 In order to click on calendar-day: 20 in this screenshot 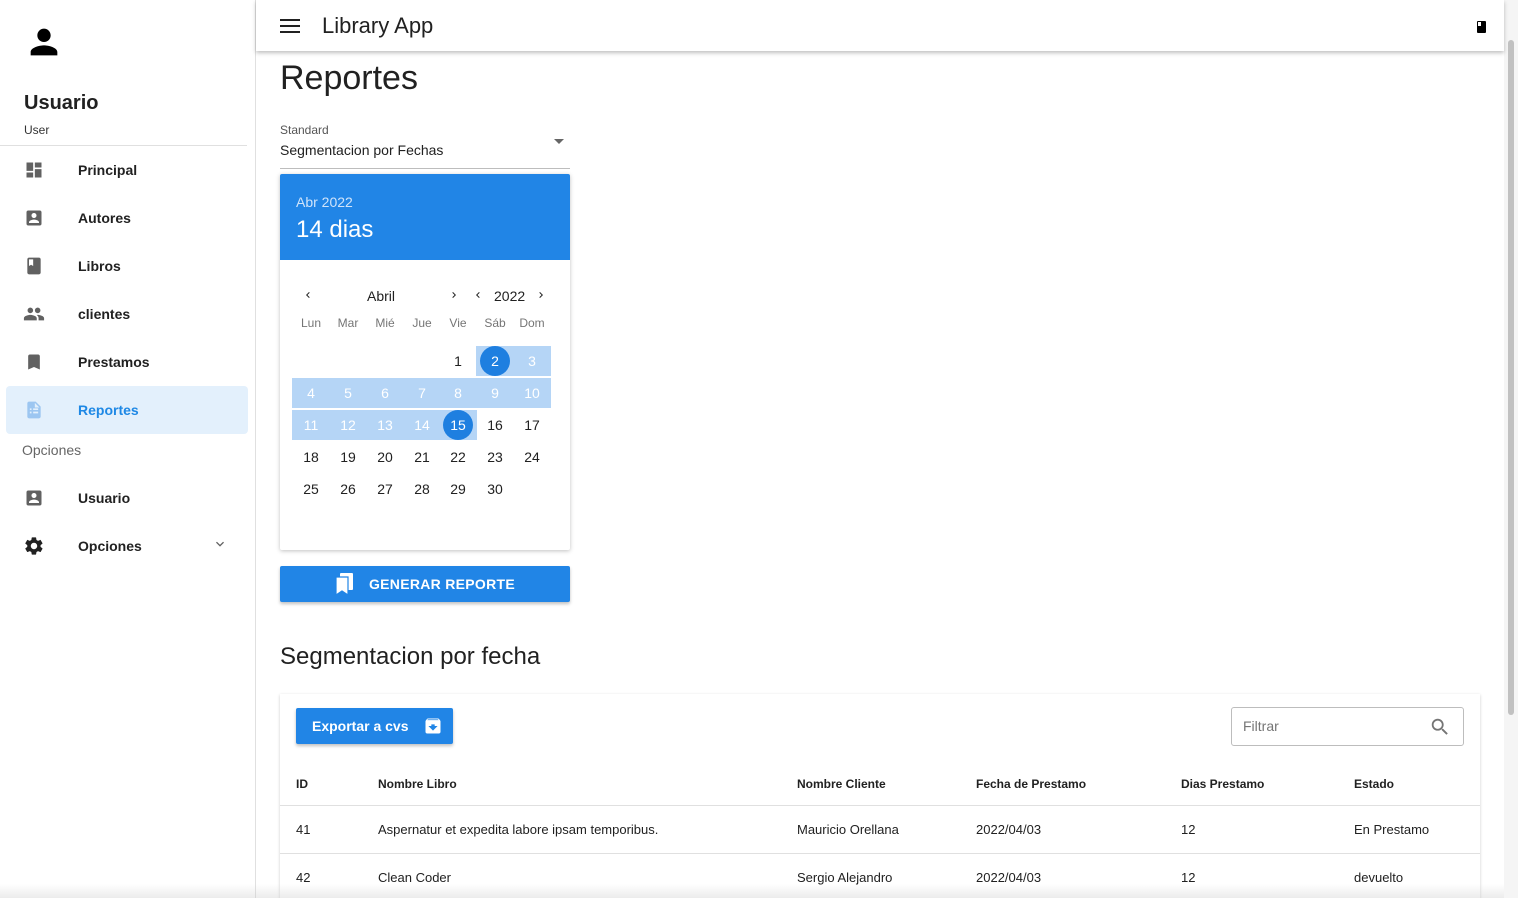, I will do `click(385, 457)`.